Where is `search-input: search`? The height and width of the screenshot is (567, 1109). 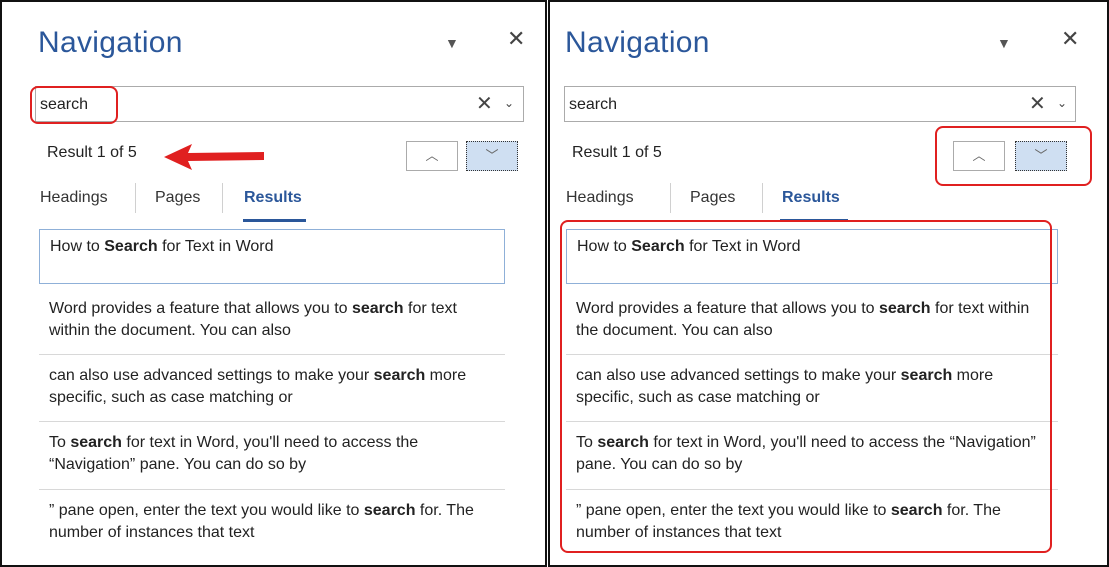 search-input: search is located at coordinates (593, 105).